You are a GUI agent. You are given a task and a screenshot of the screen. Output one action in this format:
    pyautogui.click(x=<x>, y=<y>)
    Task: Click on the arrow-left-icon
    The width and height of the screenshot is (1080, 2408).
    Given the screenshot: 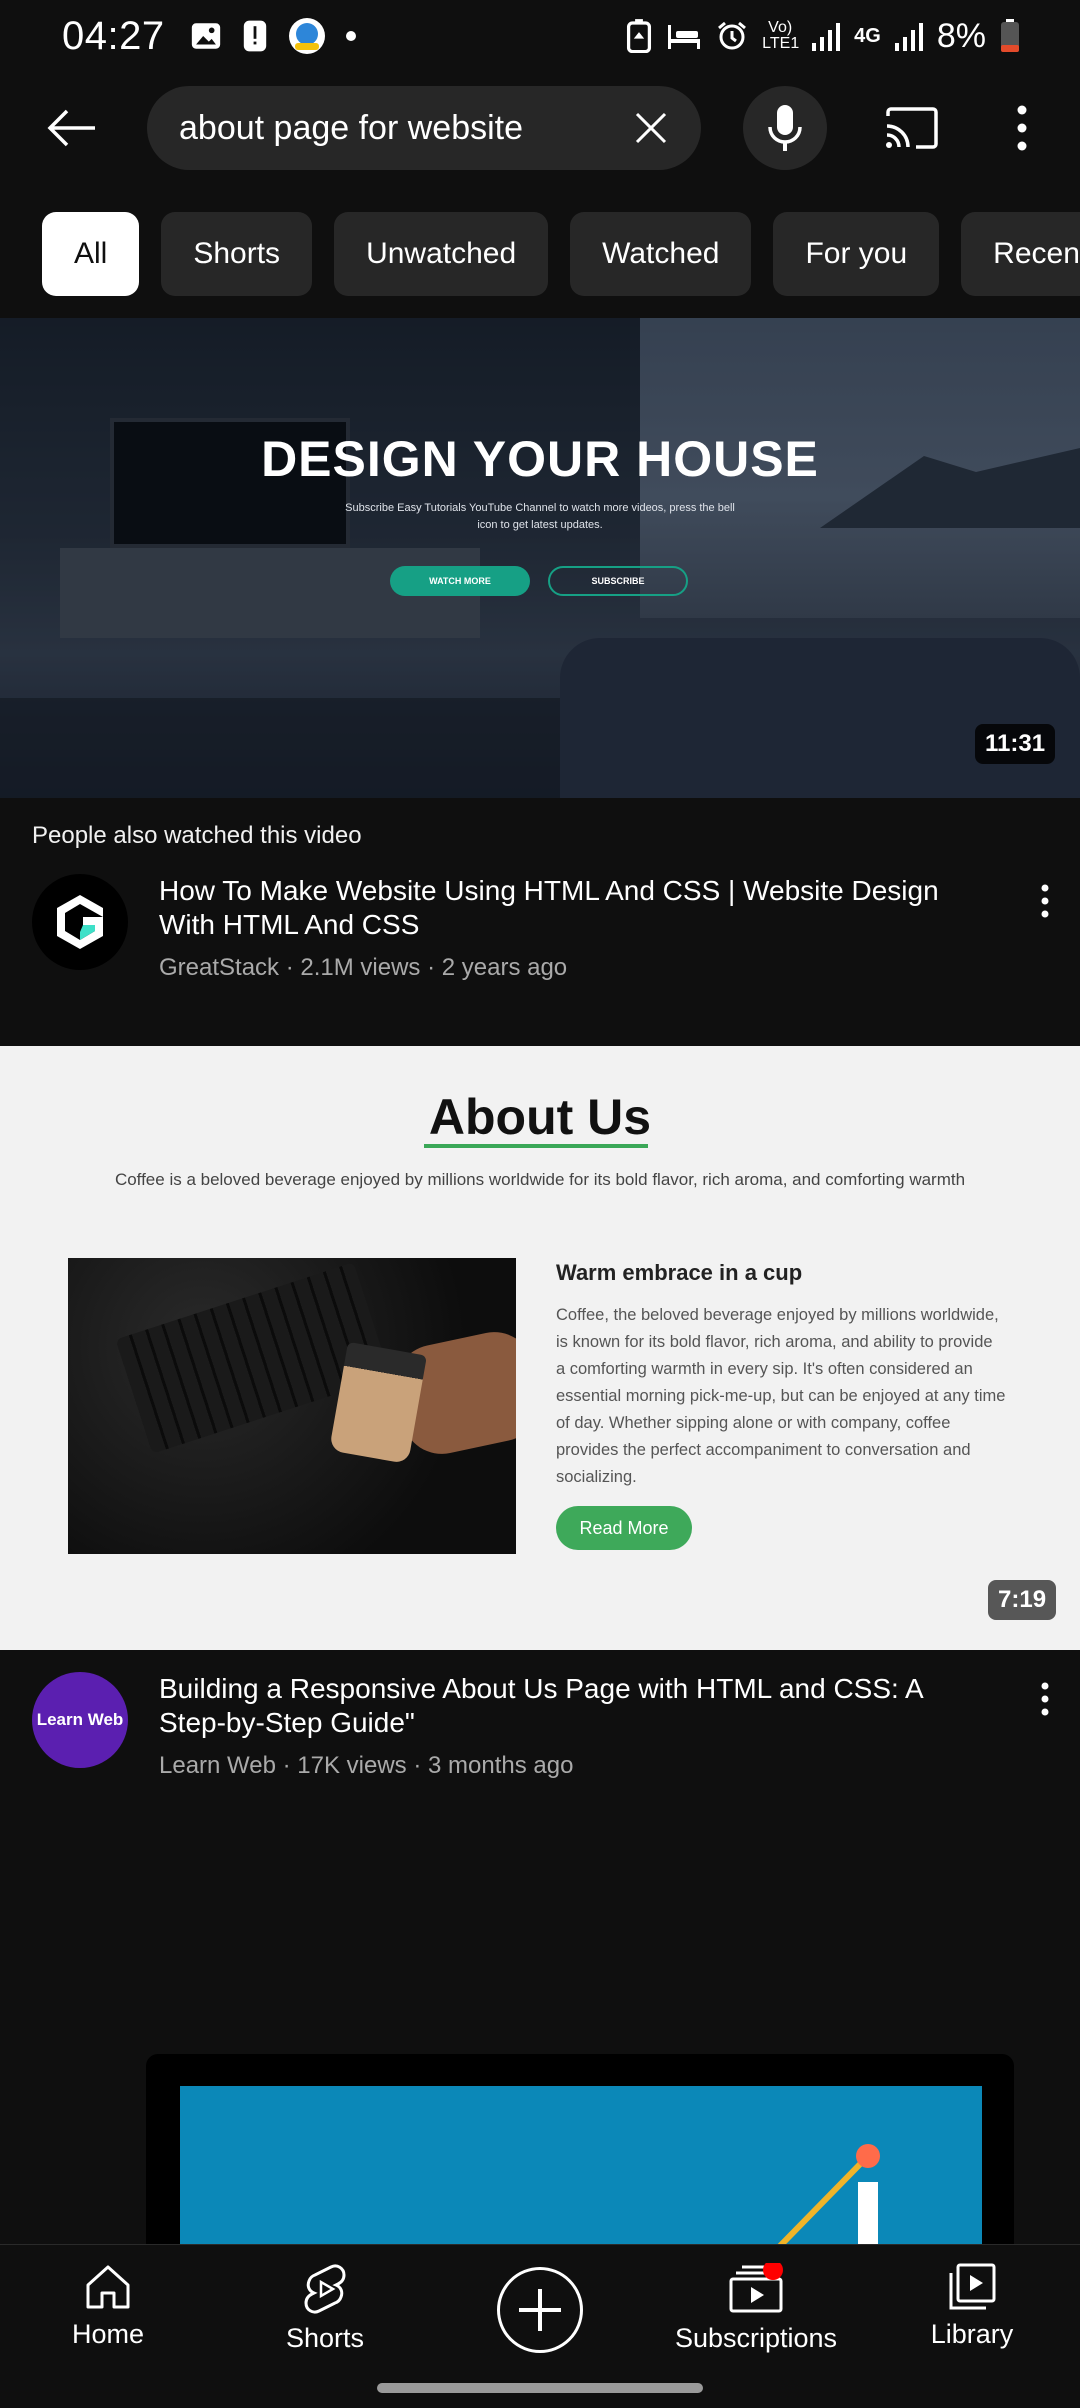 What is the action you would take?
    pyautogui.click(x=71, y=128)
    